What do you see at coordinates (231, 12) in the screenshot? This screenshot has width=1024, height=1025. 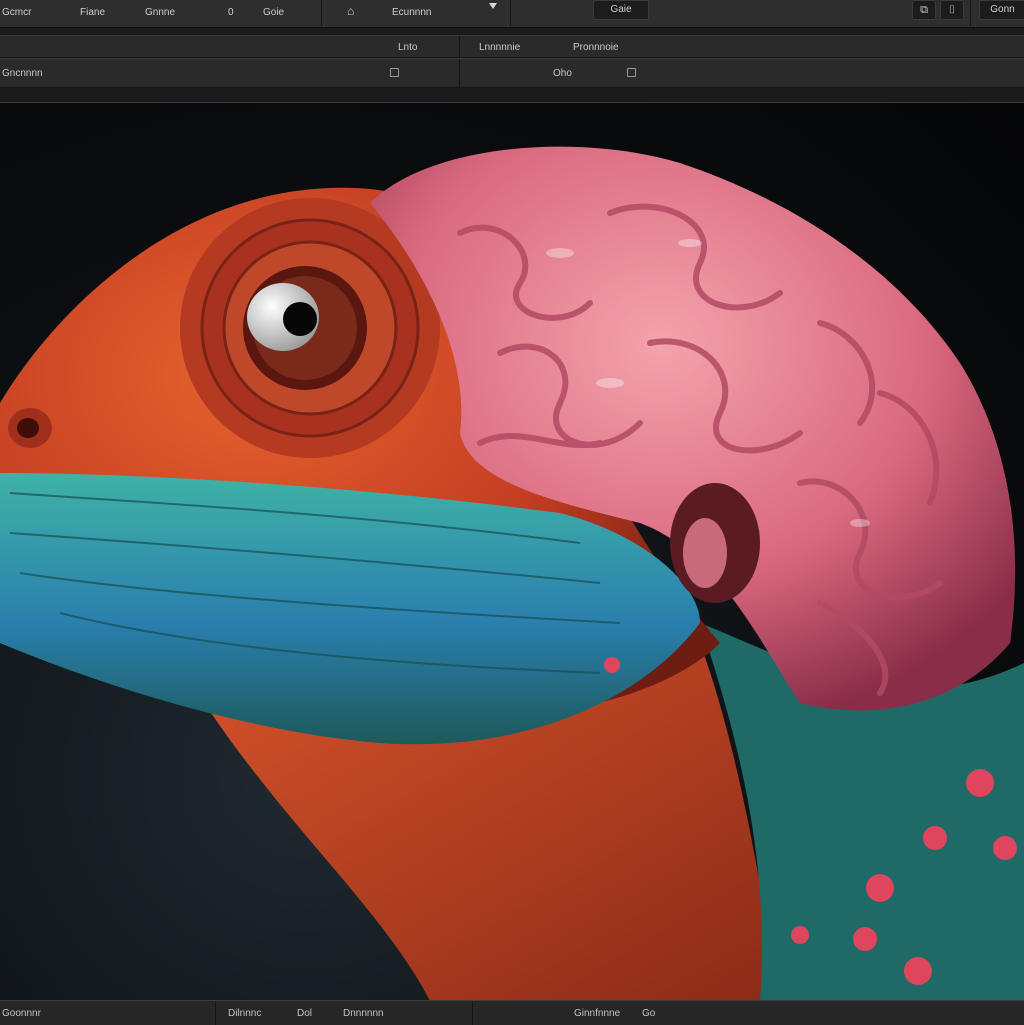 I see `menu-item-zero: 0` at bounding box center [231, 12].